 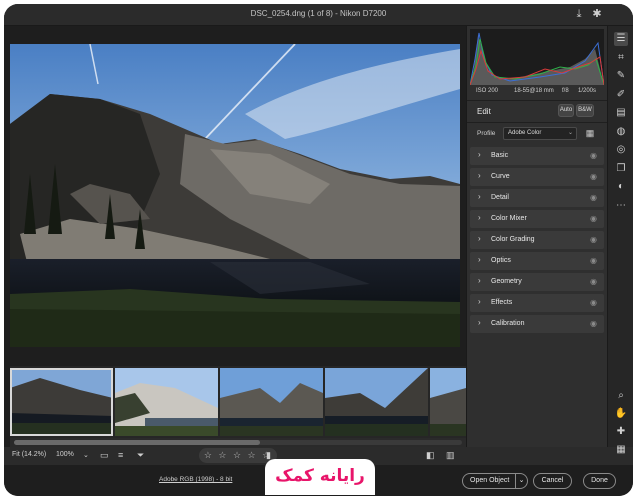 What do you see at coordinates (621, 432) in the screenshot?
I see `sampler-icon: ✚` at bounding box center [621, 432].